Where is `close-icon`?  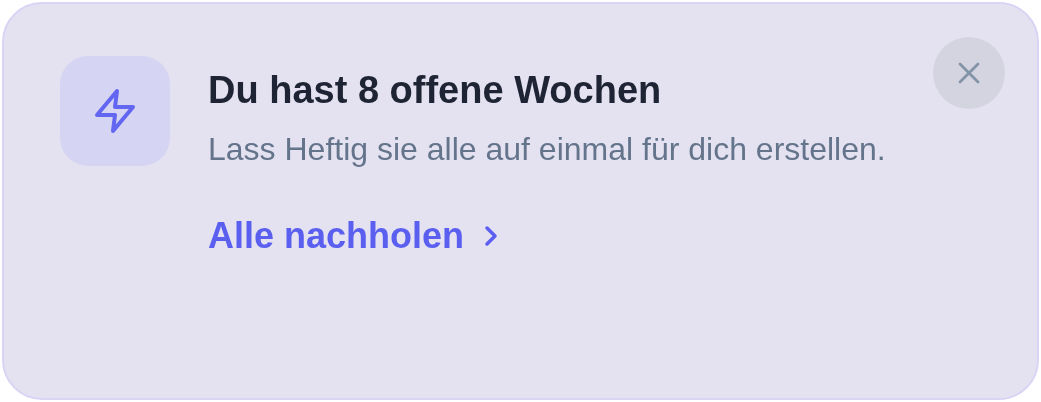
close-icon is located at coordinates (969, 73).